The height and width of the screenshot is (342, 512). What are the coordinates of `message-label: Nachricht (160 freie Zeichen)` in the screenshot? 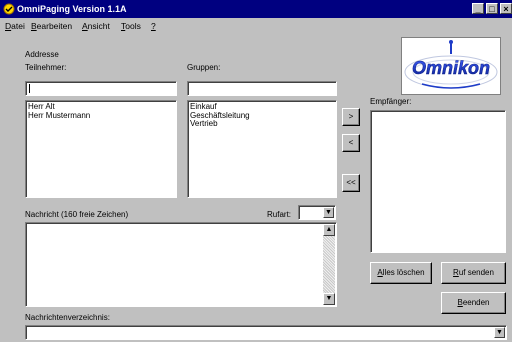 It's located at (77, 214).